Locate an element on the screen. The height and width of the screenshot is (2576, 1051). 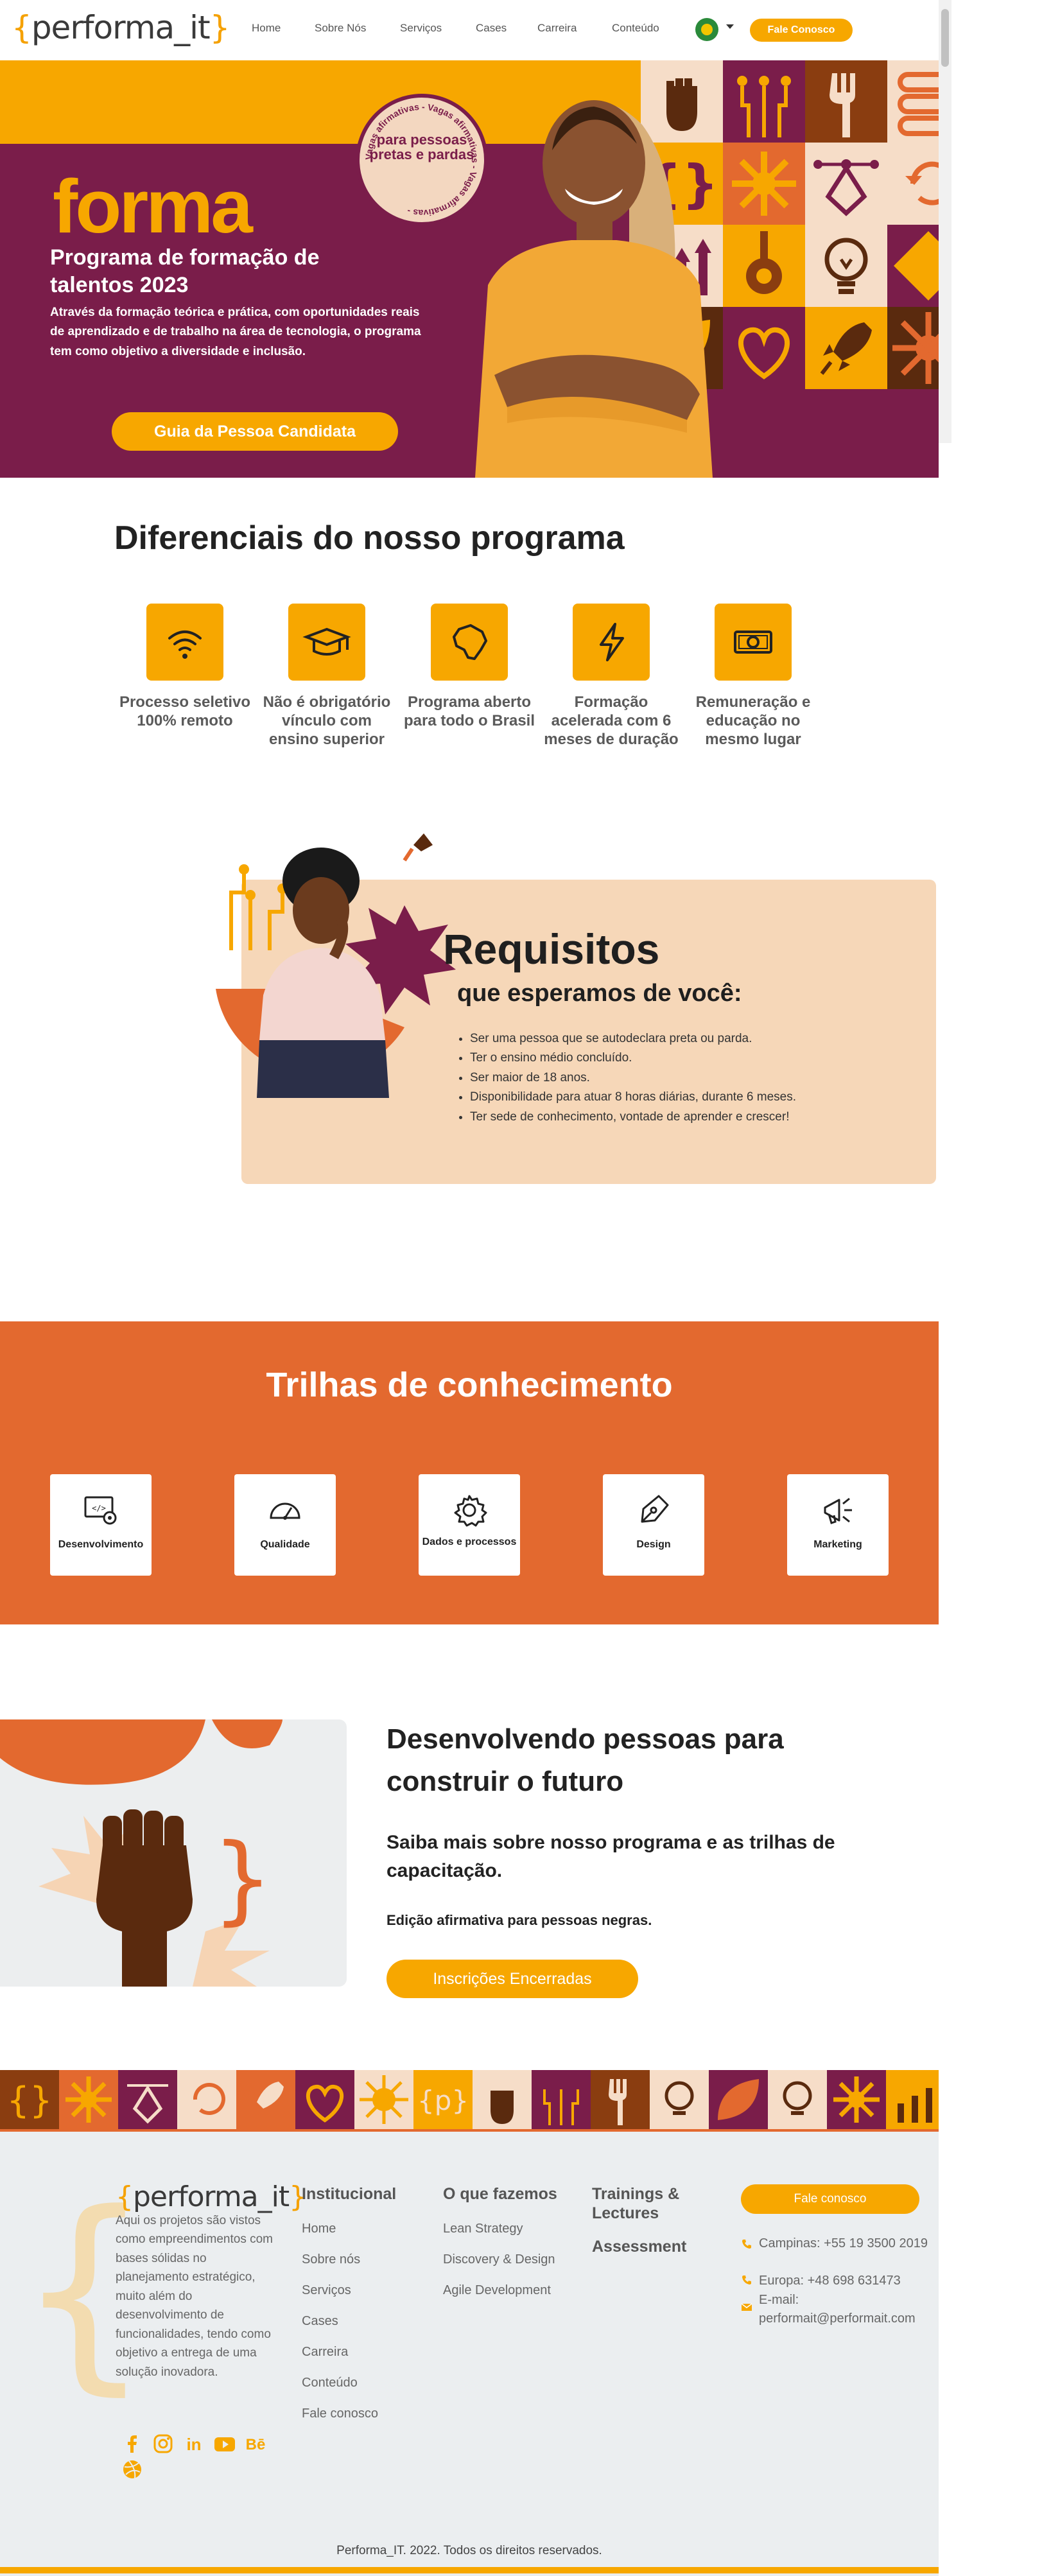
pattern-strip: {} {p} is located at coordinates (469, 2099).